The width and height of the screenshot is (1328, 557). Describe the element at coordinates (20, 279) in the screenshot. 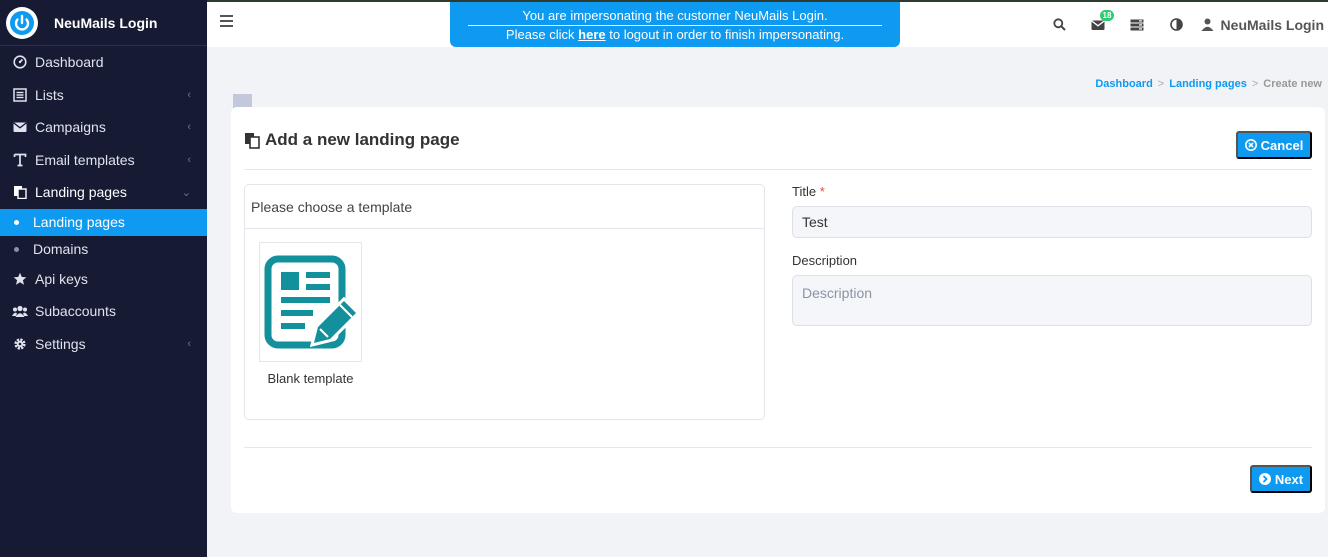

I see `star-icon` at that location.